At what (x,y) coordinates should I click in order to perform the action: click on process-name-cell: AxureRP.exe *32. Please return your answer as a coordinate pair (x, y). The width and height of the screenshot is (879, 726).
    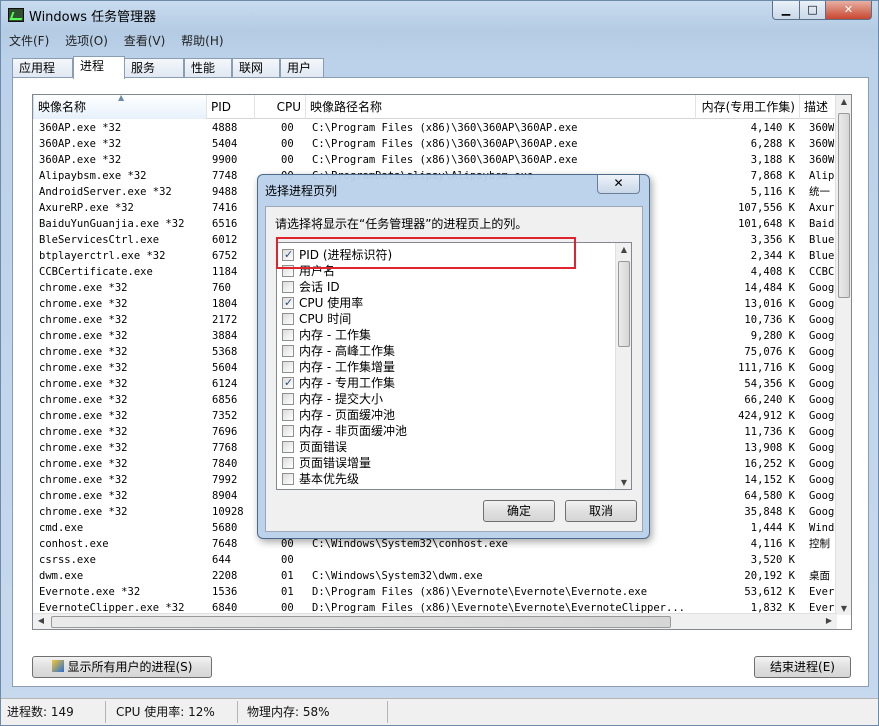
    Looking at the image, I should click on (86, 208).